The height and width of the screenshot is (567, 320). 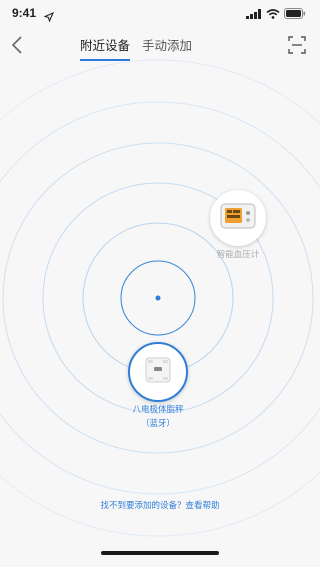 What do you see at coordinates (105, 49) in the screenshot?
I see `tab-nearby-devices: 附近设备` at bounding box center [105, 49].